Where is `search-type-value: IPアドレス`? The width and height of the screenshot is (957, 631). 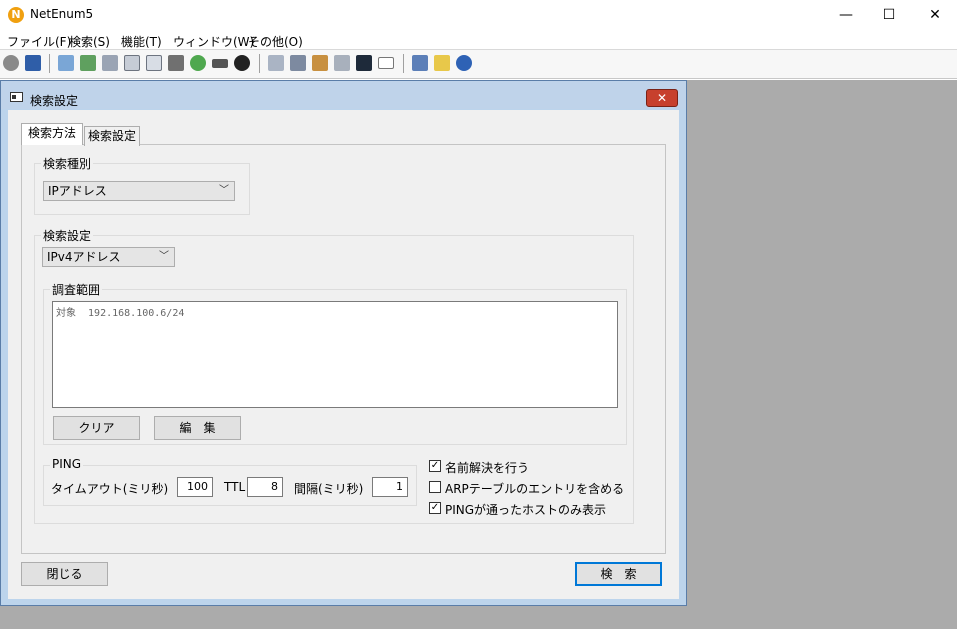
search-type-value: IPアドレス is located at coordinates (77, 191).